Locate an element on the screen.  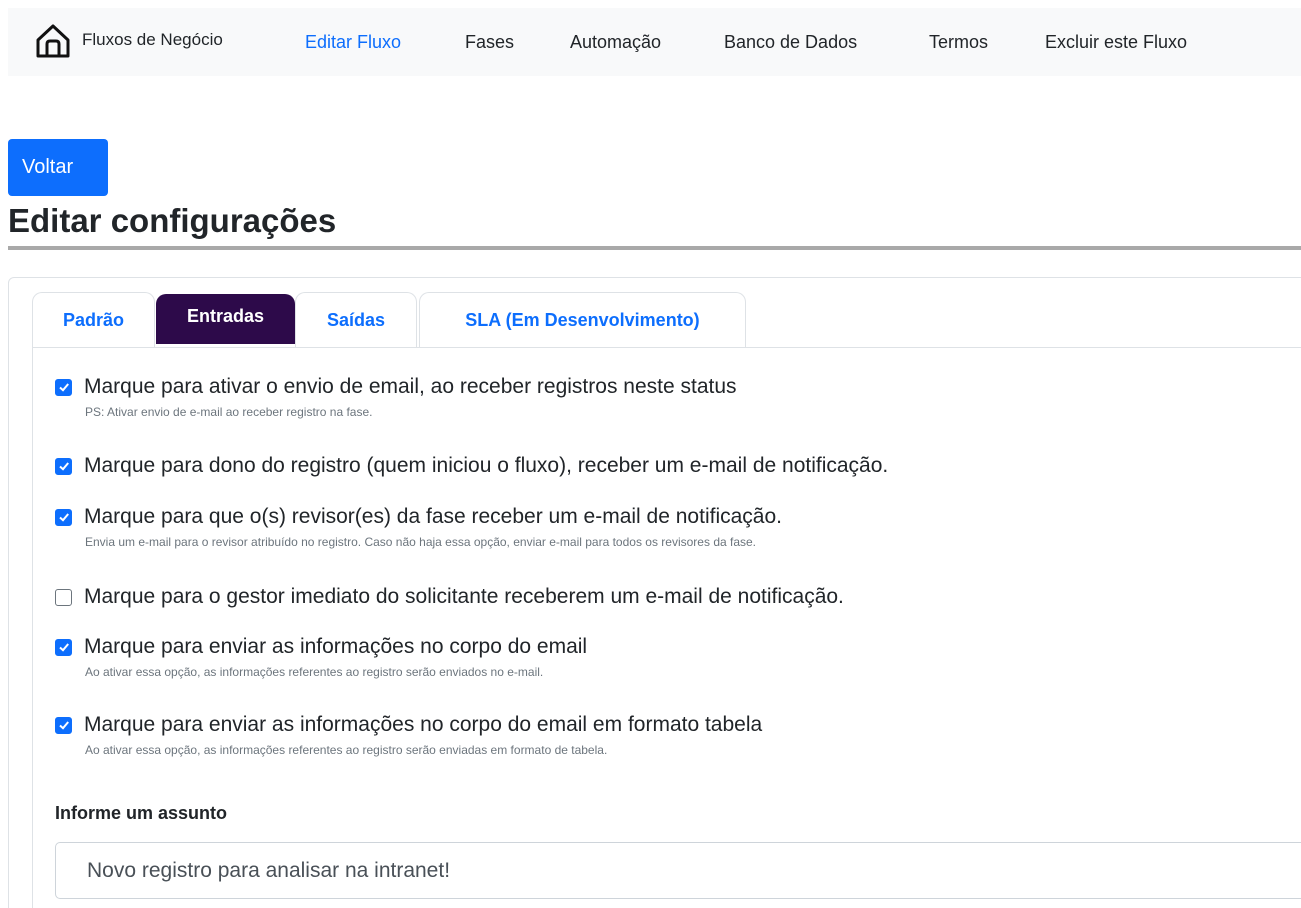
tab-pane-border is located at coordinates (666, 347).